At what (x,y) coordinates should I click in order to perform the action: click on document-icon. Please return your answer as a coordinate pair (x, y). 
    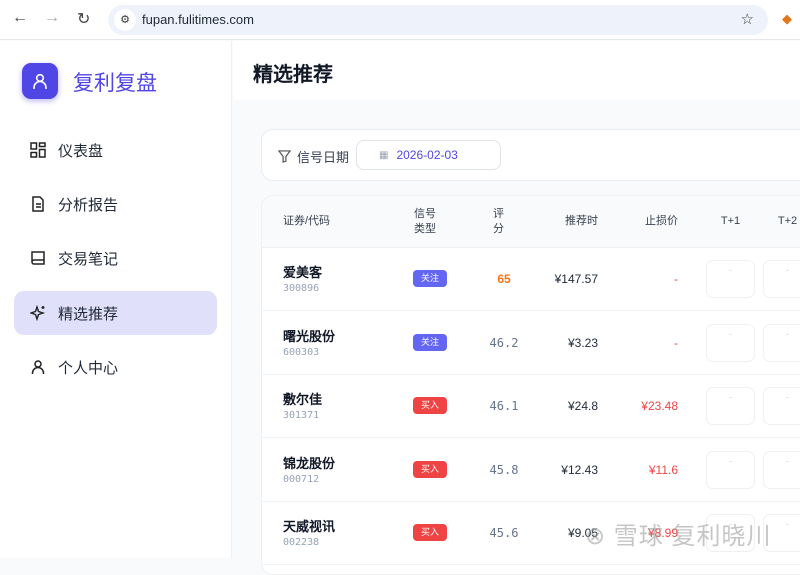
    Looking at the image, I should click on (38, 204).